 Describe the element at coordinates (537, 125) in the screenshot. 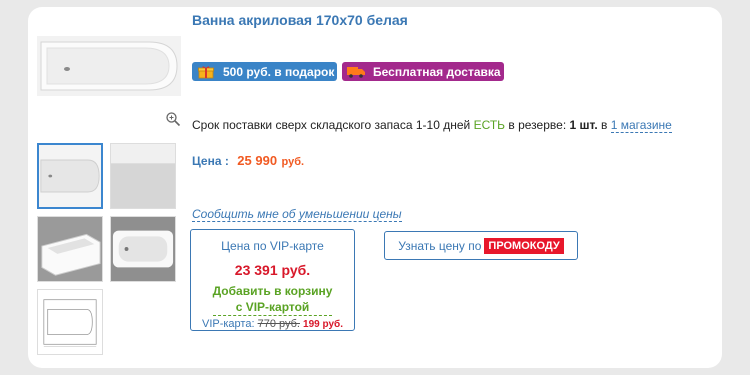

I see `reserve-label: в резерве:` at that location.